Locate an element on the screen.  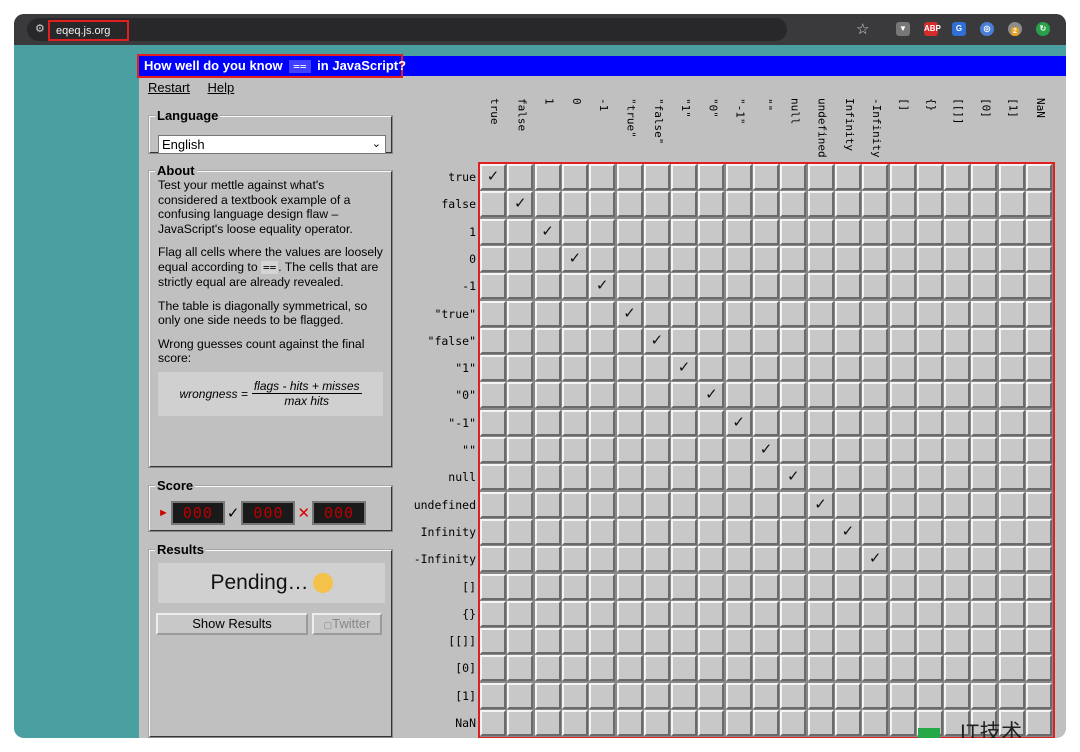
translate-icon: G is located at coordinates (959, 29).